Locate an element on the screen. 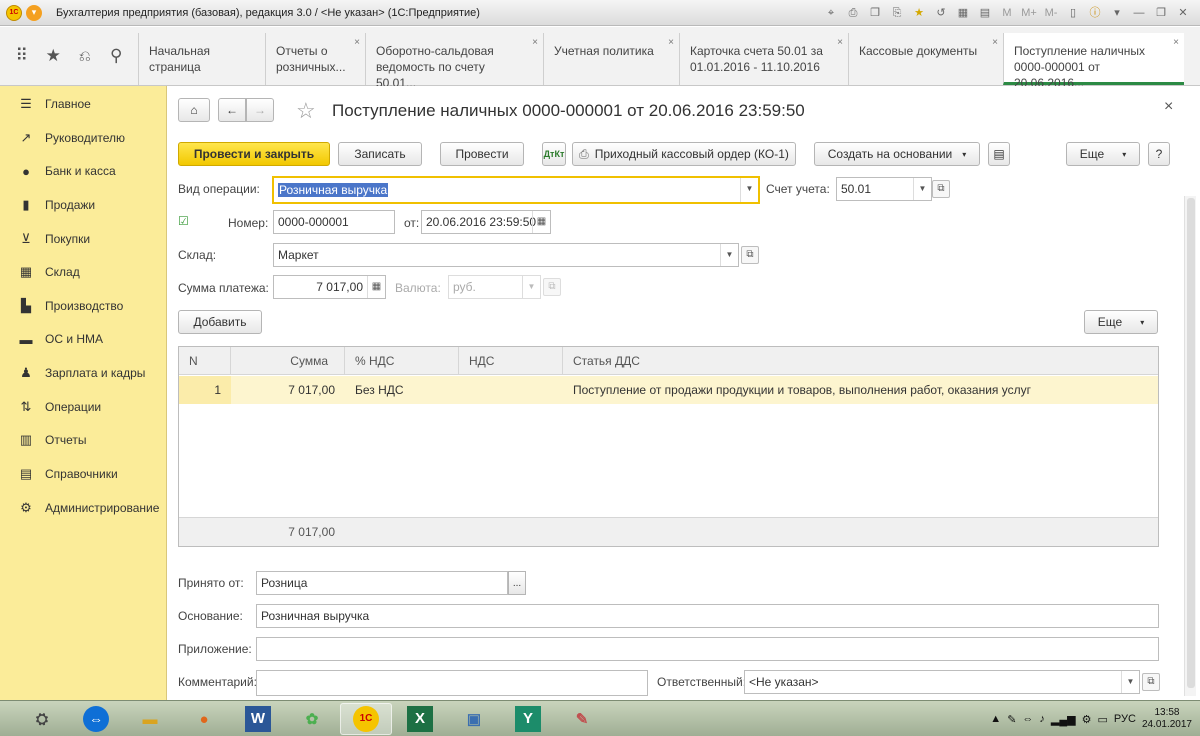 Image resolution: width=1200 pixels, height=736 pixels. memory-button: M is located at coordinates (1007, 13).